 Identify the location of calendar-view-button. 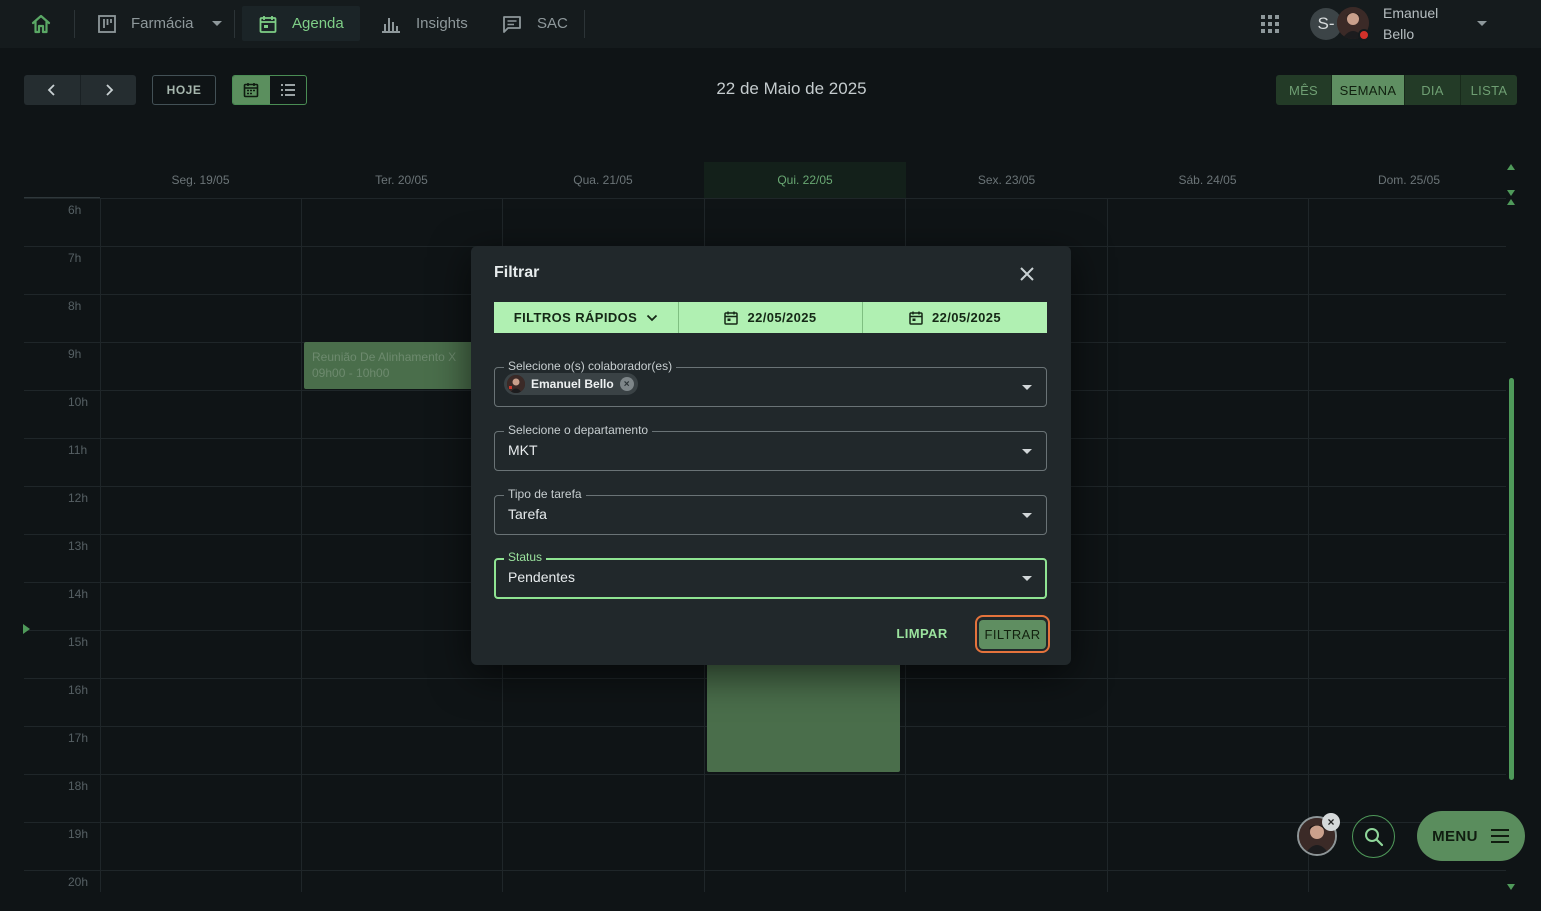
(251, 90).